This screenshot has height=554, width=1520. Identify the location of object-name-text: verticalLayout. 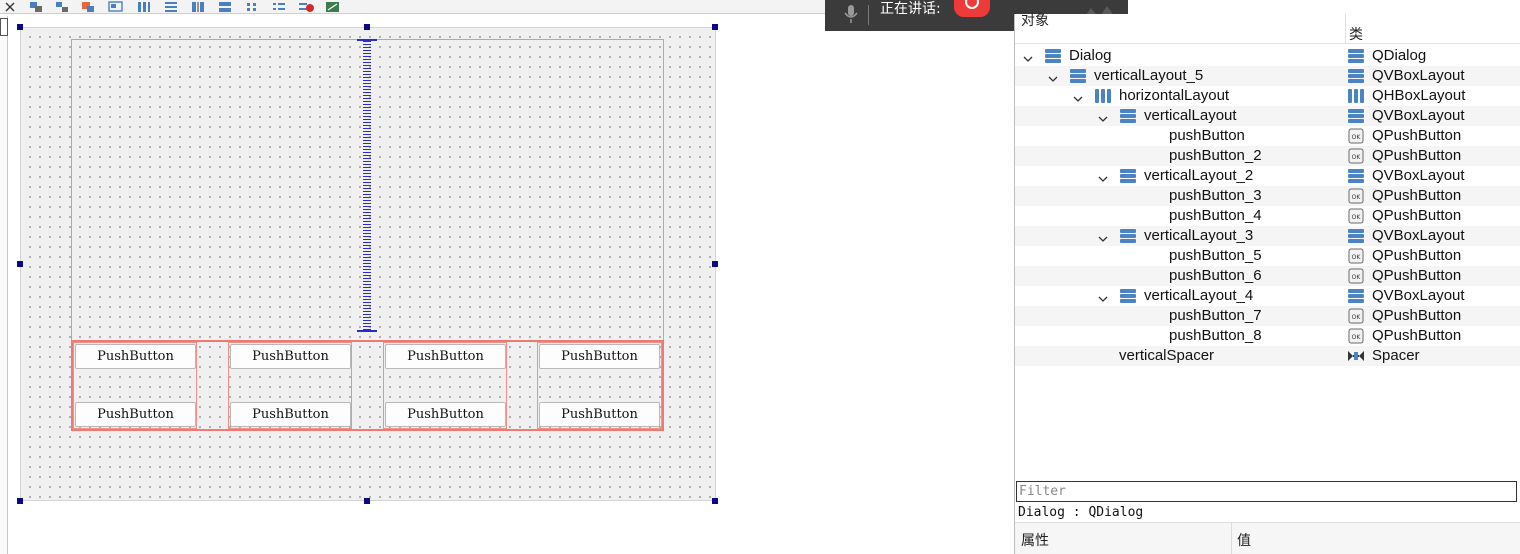
(1190, 115).